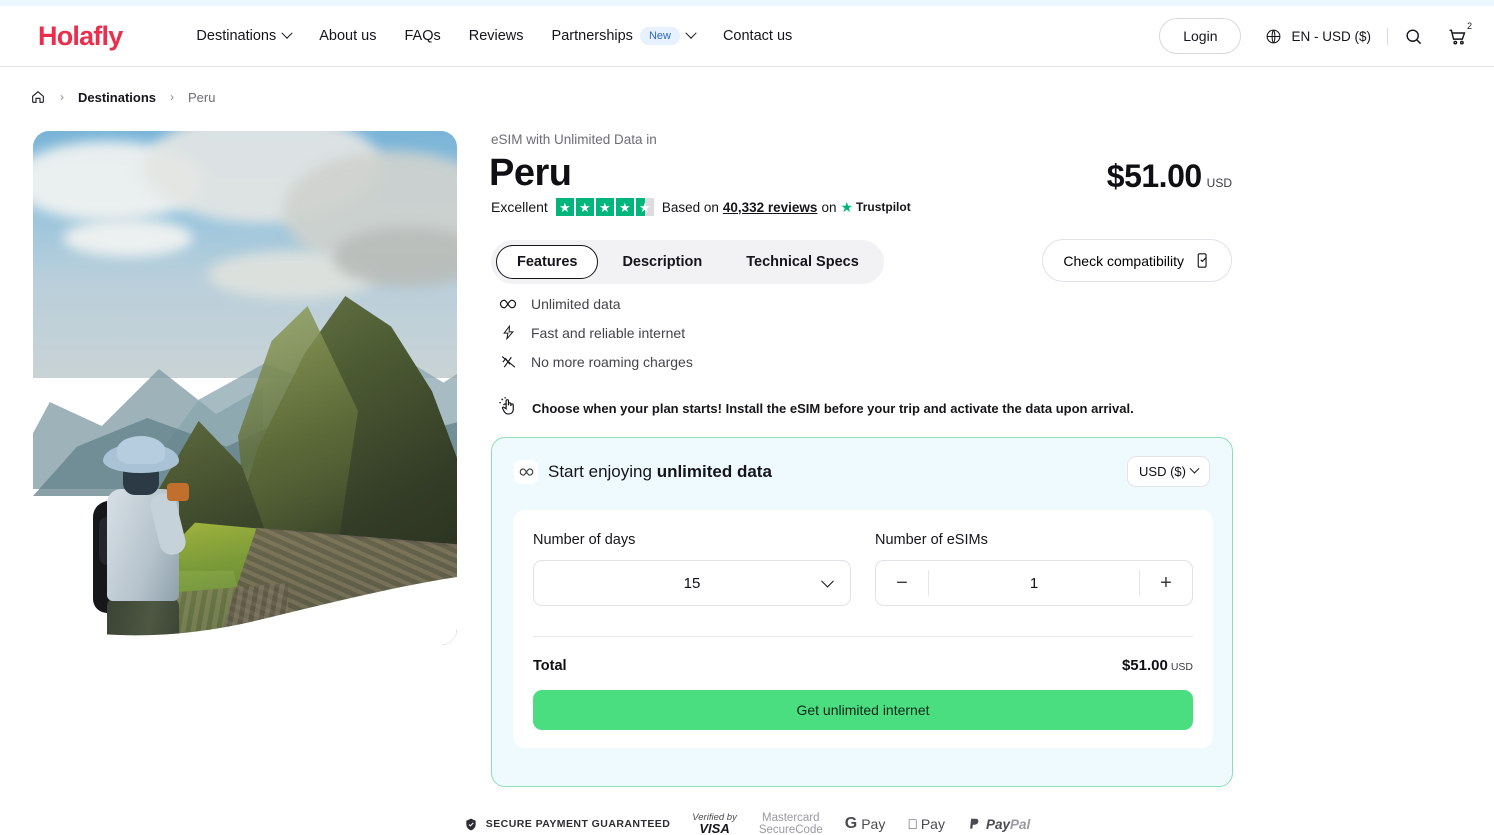 This screenshot has height=835, width=1494. Describe the element at coordinates (790, 829) in the screenshot. I see `securecode-wordmark: SecureCode` at that location.